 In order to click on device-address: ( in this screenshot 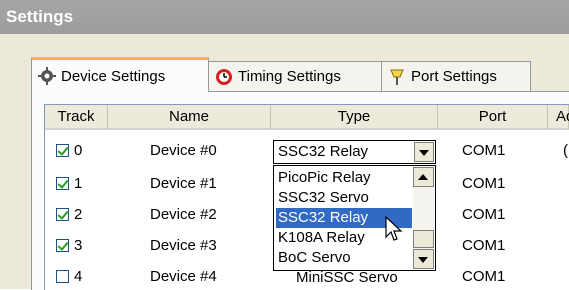, I will do `click(565, 150)`.